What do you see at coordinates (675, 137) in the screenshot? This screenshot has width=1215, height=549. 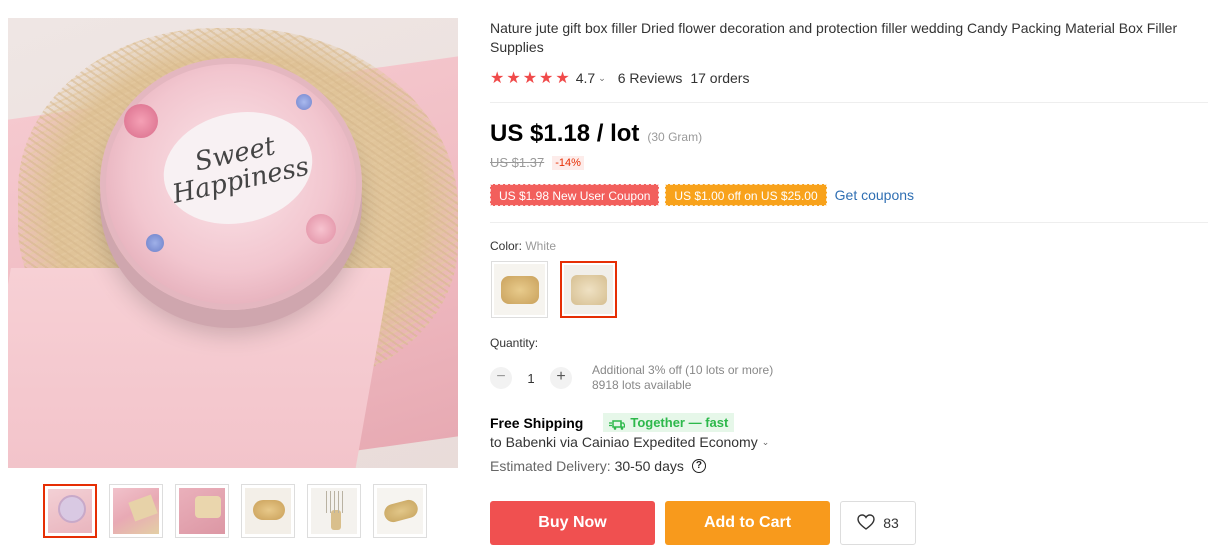 I see `unit-note: (30 Gram)` at bounding box center [675, 137].